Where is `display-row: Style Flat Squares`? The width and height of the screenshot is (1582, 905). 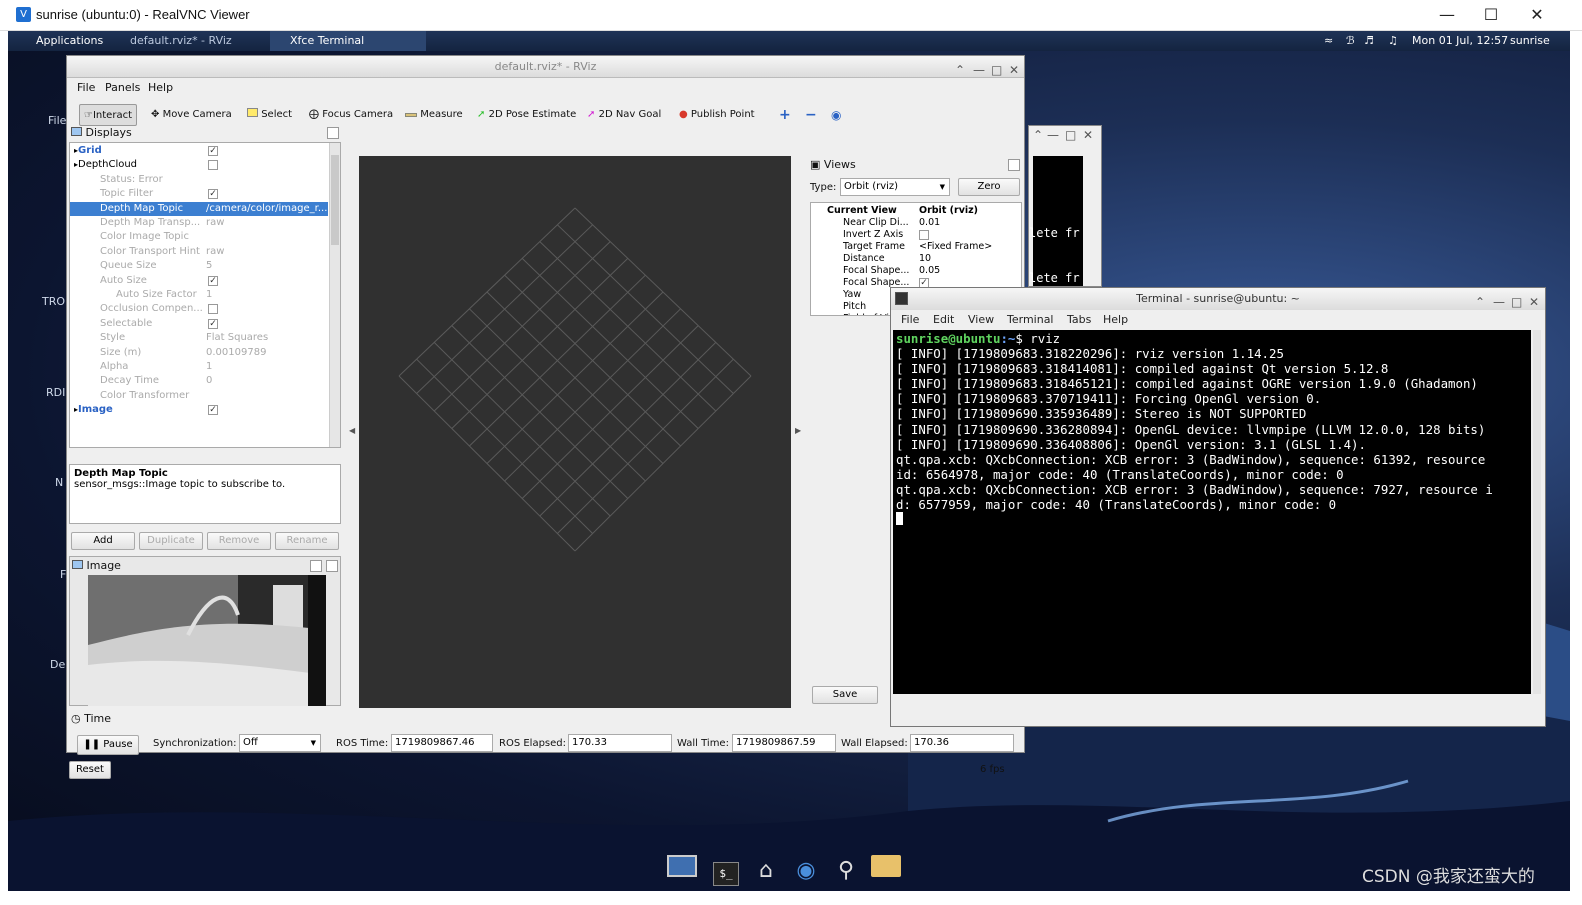
display-row: Style Flat Squares is located at coordinates (199, 338).